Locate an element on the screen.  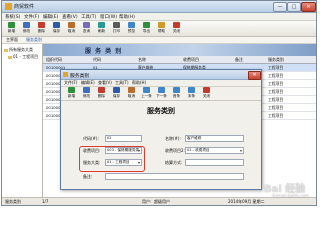
code-field: 02 is located at coordinates (123, 138).